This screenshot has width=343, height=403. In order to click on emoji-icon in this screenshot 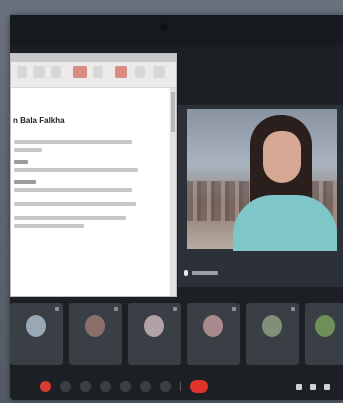, I will do `click(105, 386)`.